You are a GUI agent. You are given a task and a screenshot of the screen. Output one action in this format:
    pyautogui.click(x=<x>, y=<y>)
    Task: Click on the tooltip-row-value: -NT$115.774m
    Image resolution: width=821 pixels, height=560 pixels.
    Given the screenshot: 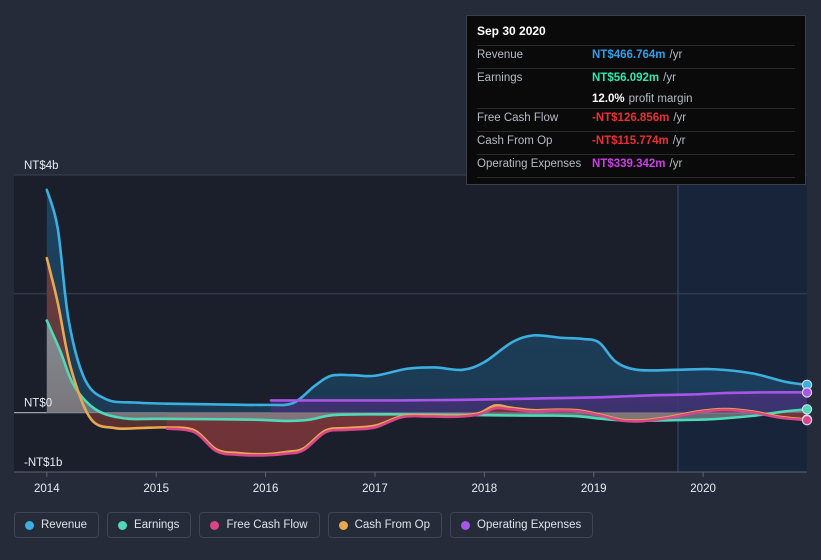 What is the action you would take?
    pyautogui.click(x=630, y=141)
    